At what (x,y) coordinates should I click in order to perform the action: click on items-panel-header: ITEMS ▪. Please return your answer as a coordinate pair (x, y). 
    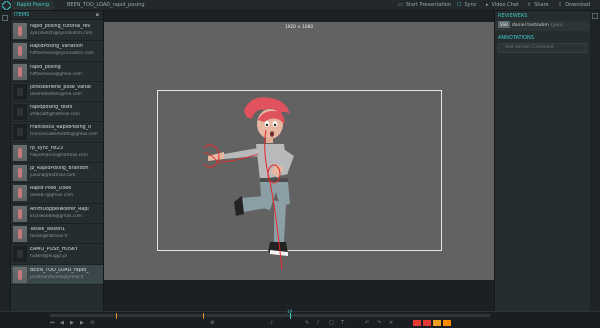
    Looking at the image, I should click on (57, 15).